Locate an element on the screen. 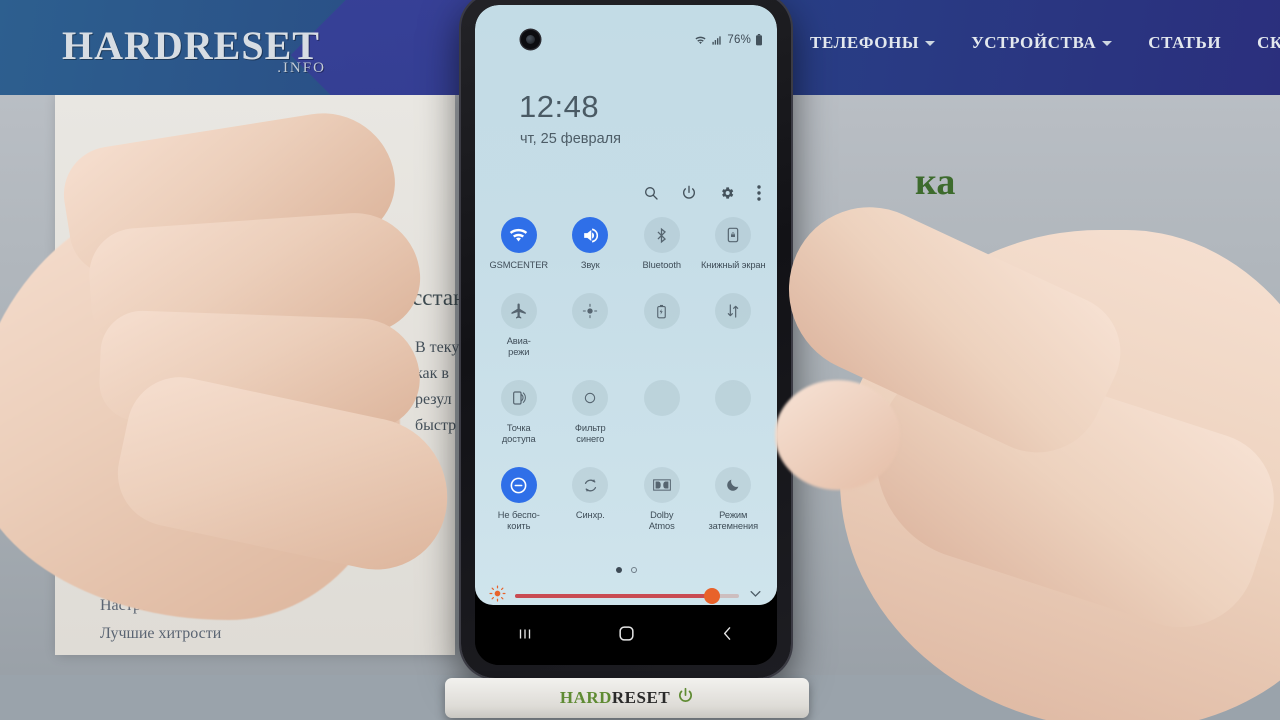 This screenshot has width=1280, height=720. tile-label: Книжный экран is located at coordinates (733, 265).